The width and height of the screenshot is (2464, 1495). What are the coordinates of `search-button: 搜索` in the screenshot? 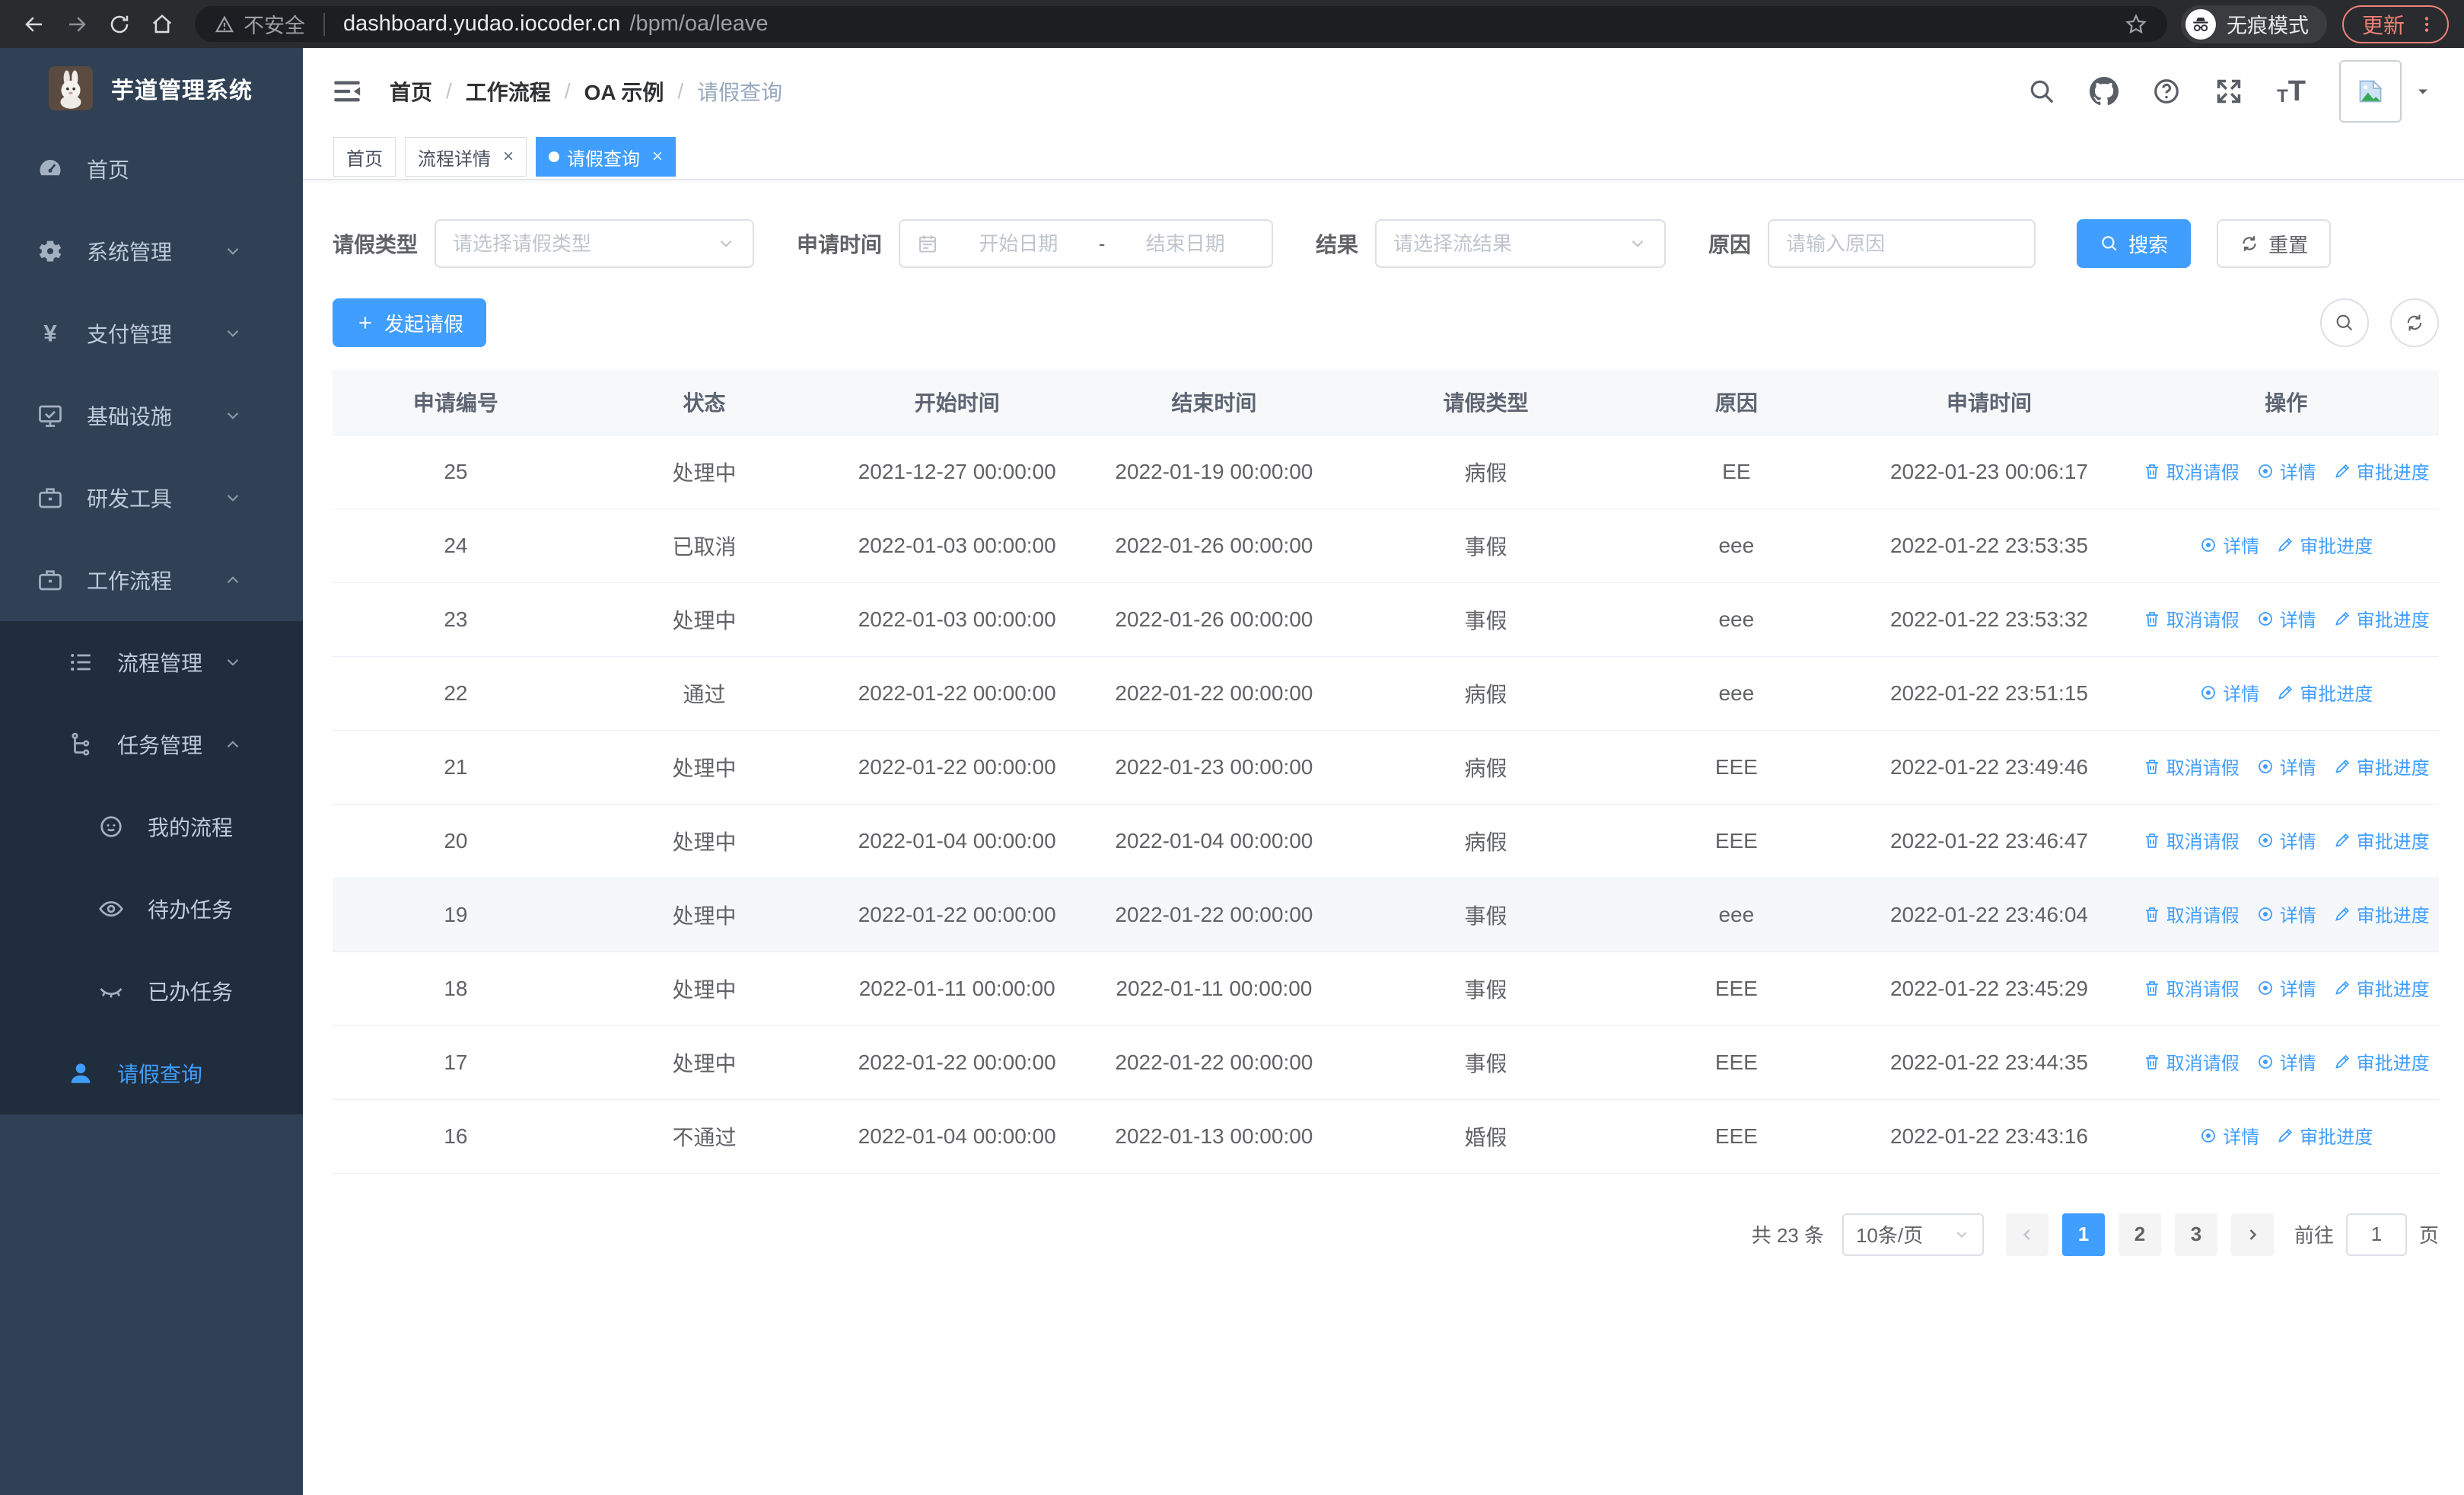 It's located at (2134, 243).